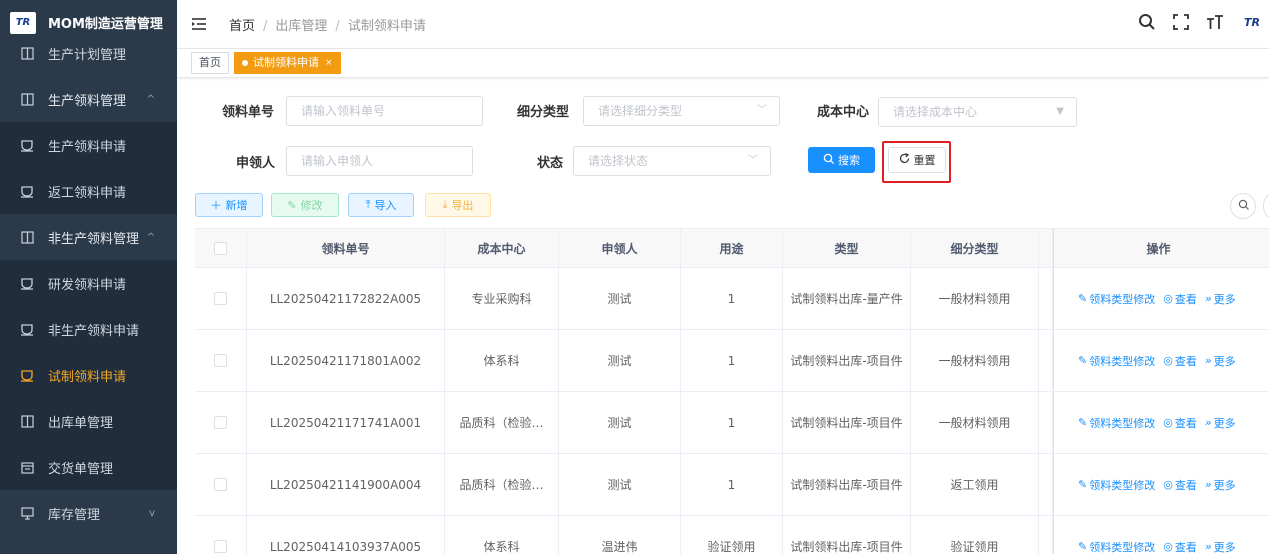 This screenshot has height=554, width=1269. Describe the element at coordinates (379, 161) in the screenshot. I see `applicant-input: 请输入申领人` at that location.